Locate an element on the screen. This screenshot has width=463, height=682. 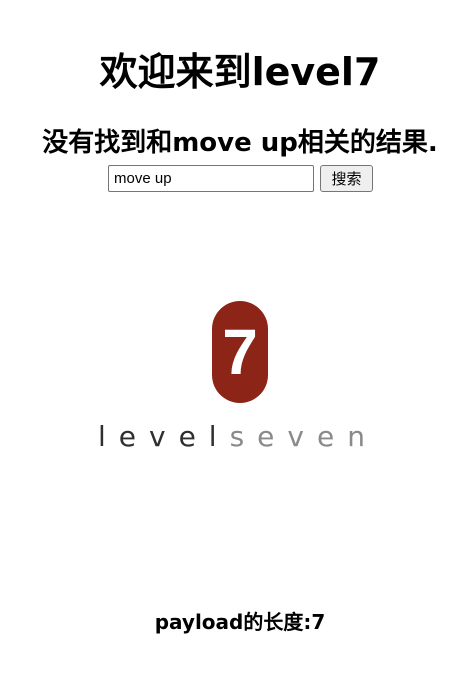
logo-word-seven: seven is located at coordinates (303, 436).